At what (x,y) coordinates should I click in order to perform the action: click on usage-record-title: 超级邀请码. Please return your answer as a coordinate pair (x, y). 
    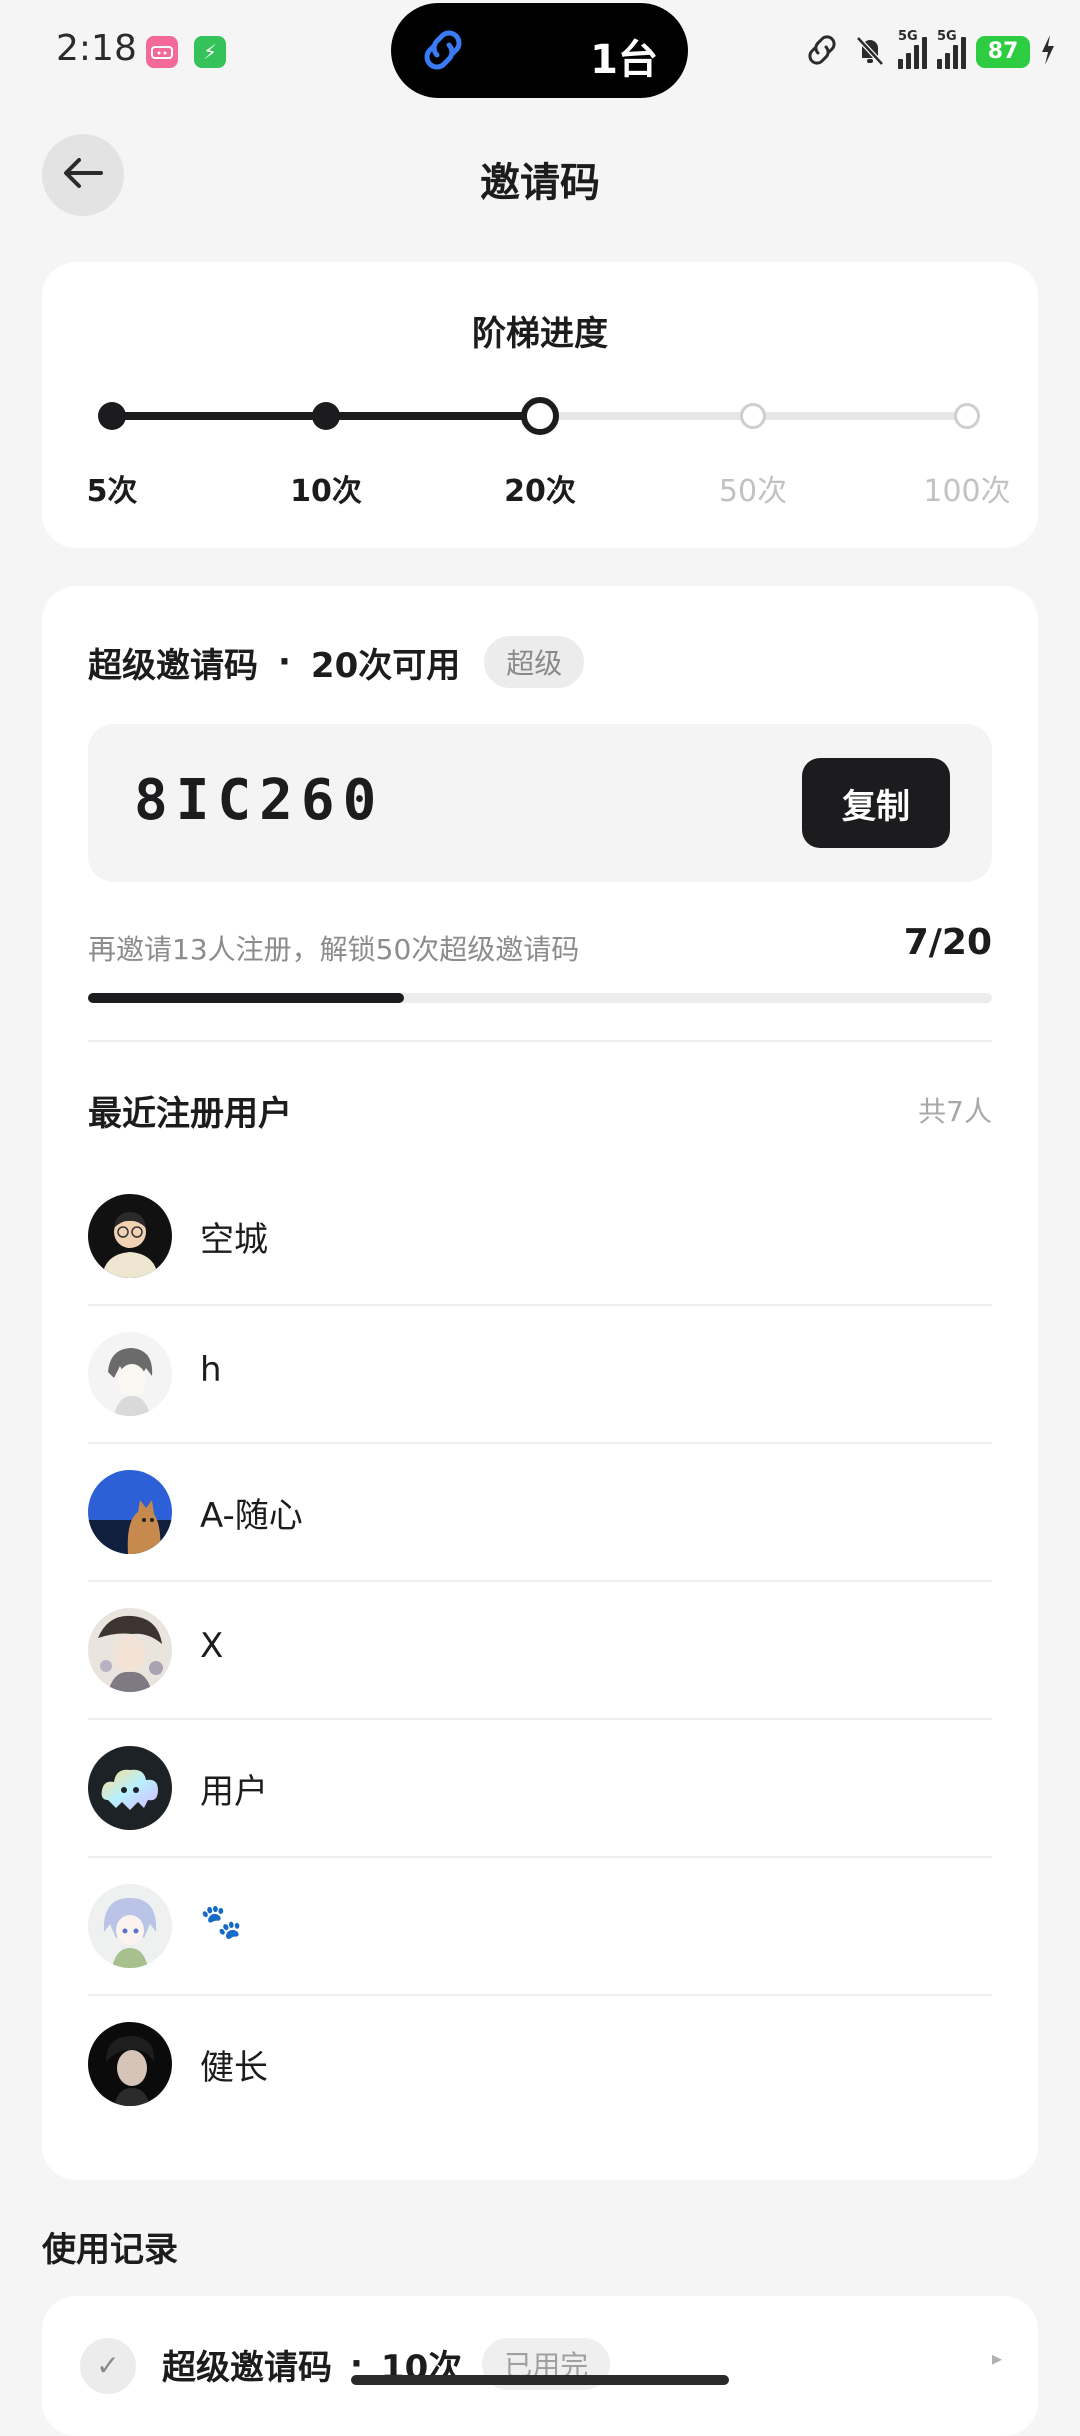
    Looking at the image, I should click on (247, 2367).